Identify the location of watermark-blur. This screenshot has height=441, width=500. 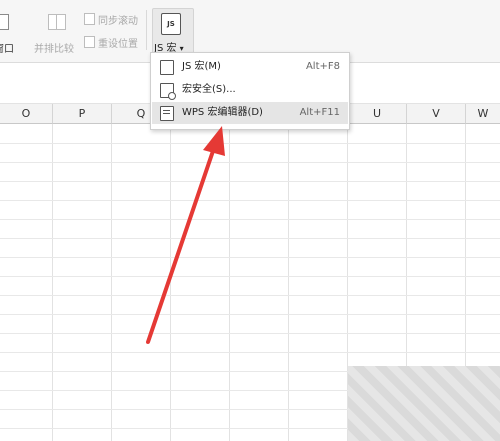
(424, 403).